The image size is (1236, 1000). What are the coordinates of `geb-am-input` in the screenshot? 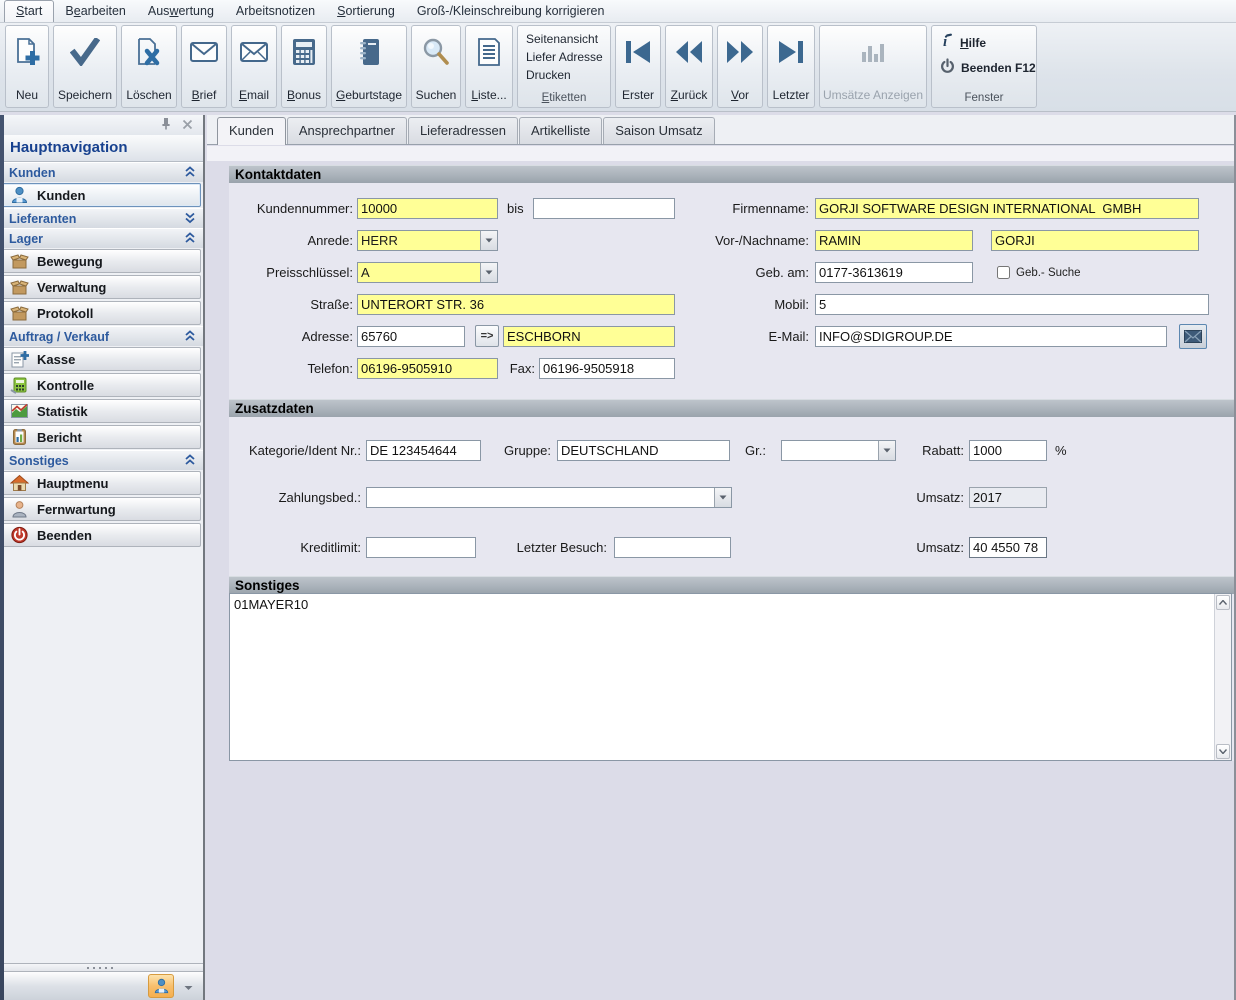 It's located at (894, 272).